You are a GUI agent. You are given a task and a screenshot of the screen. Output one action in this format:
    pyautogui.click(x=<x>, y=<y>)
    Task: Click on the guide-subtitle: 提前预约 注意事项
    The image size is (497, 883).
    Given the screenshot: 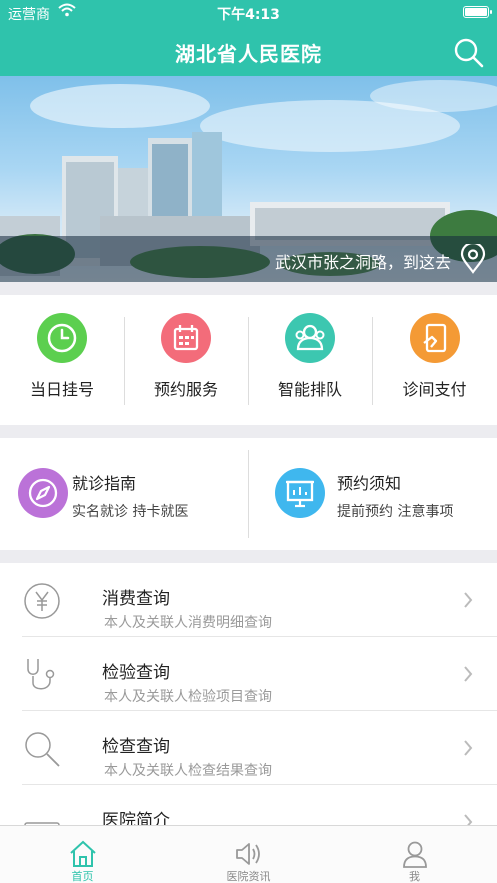 What is the action you would take?
    pyautogui.click(x=395, y=512)
    